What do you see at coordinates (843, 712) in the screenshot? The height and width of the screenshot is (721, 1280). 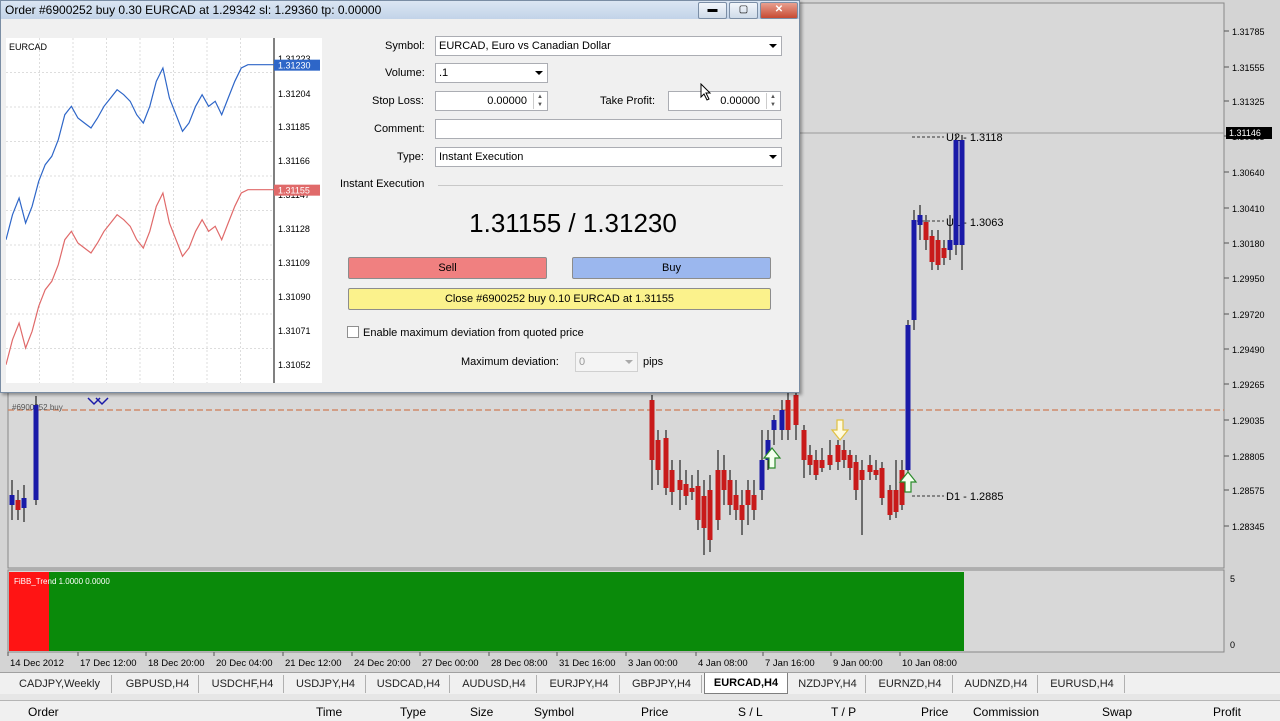 I see `column-header-t-p: T / P` at bounding box center [843, 712].